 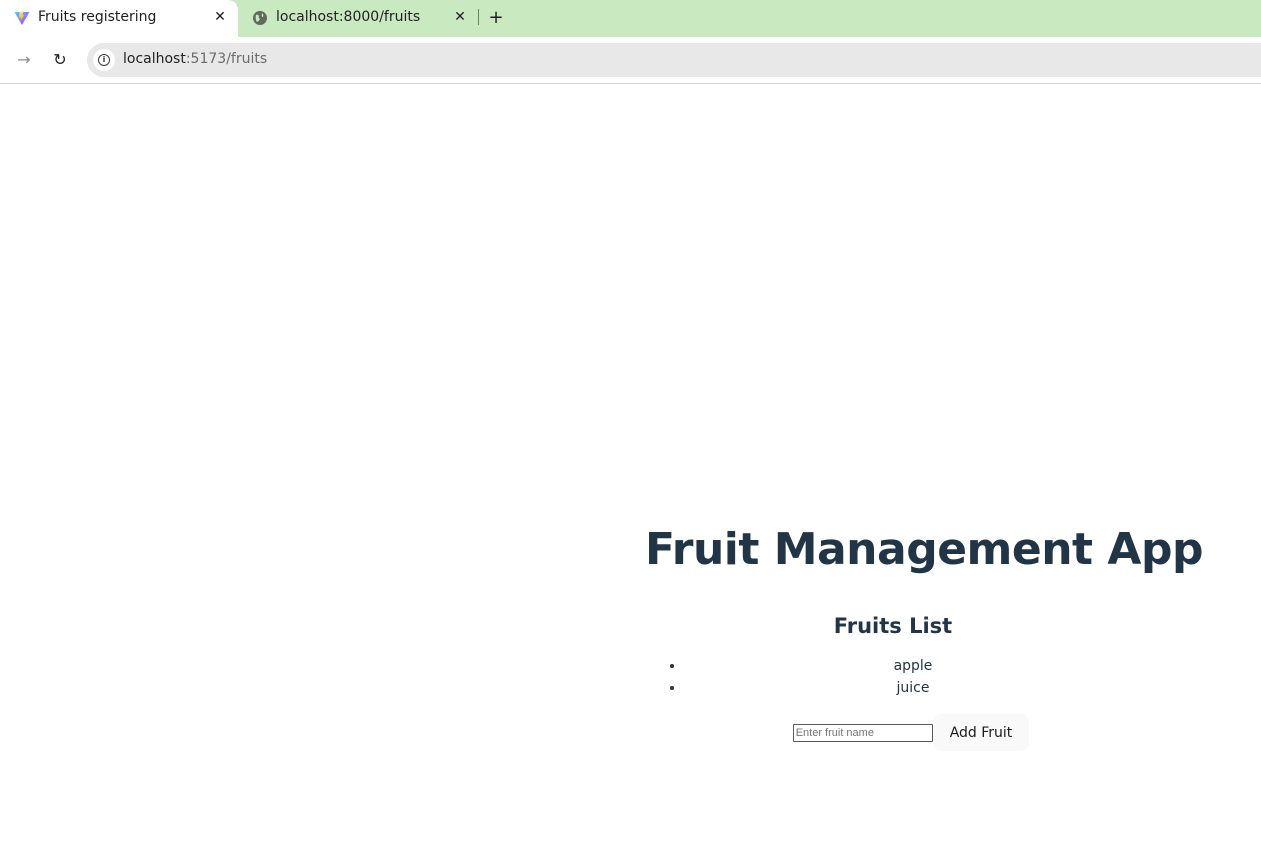 What do you see at coordinates (60, 60) in the screenshot?
I see `reload-icon: ↻` at bounding box center [60, 60].